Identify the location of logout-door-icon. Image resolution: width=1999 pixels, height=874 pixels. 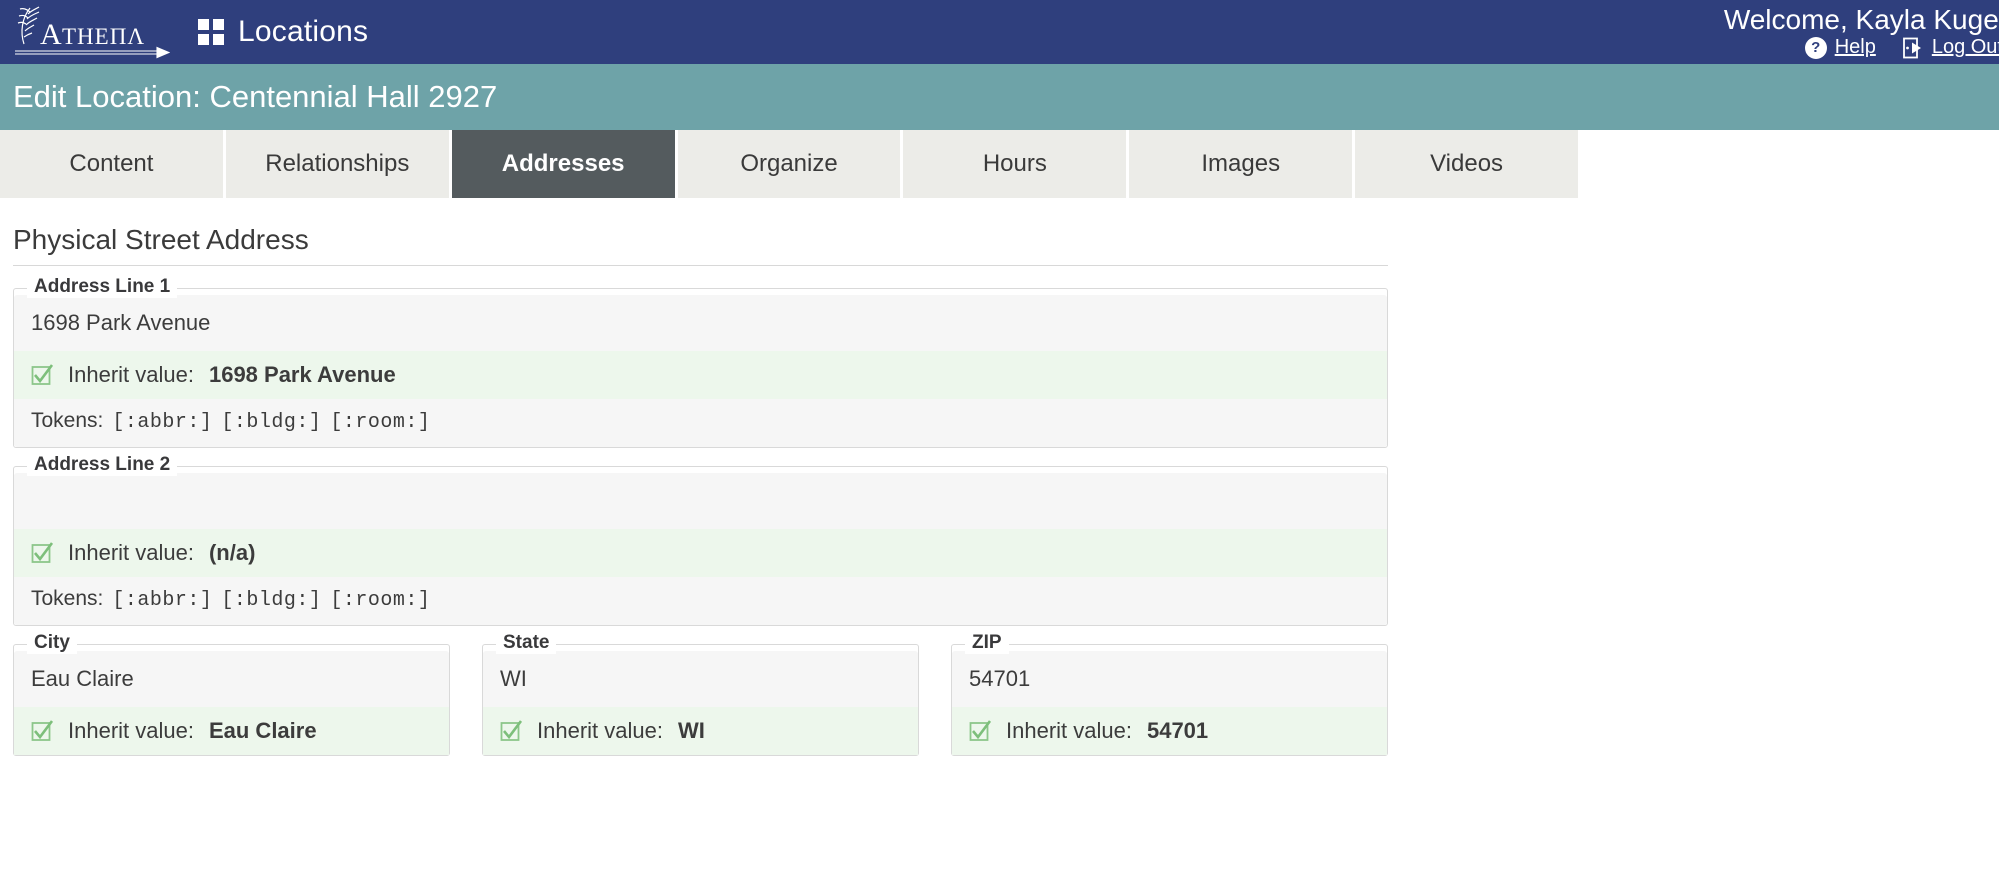
(1913, 48).